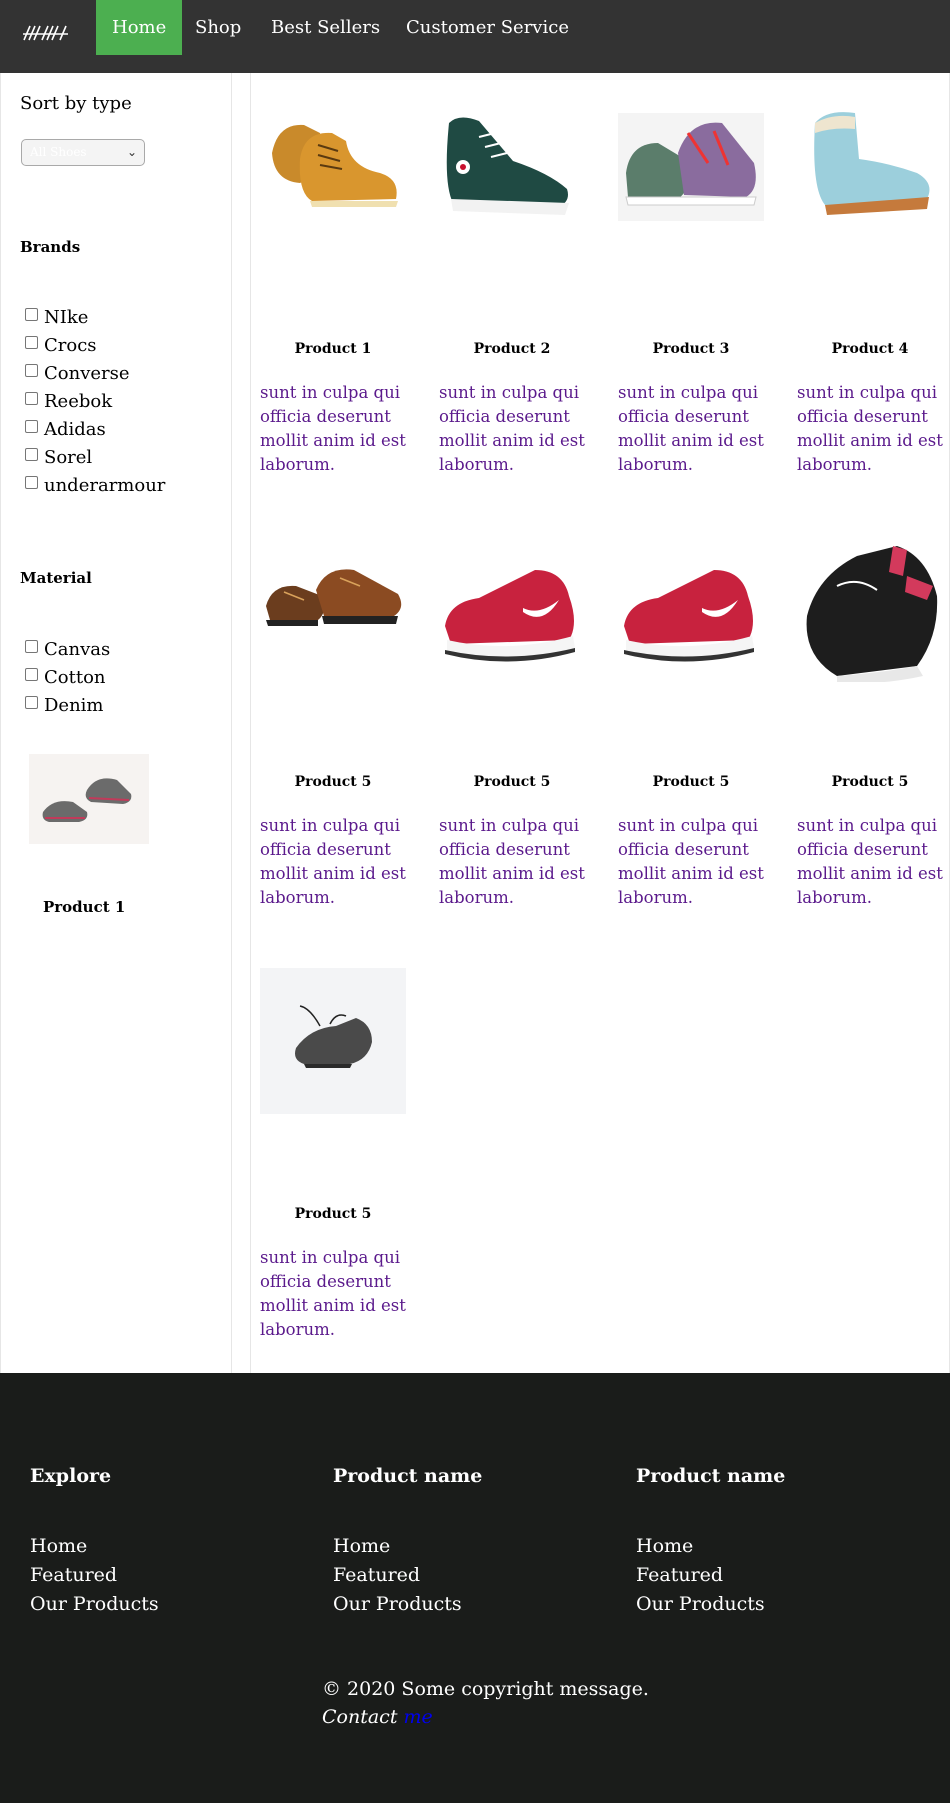 The width and height of the screenshot is (950, 1803). Describe the element at coordinates (70, 345) in the screenshot. I see `brand-label: Crocs` at that location.